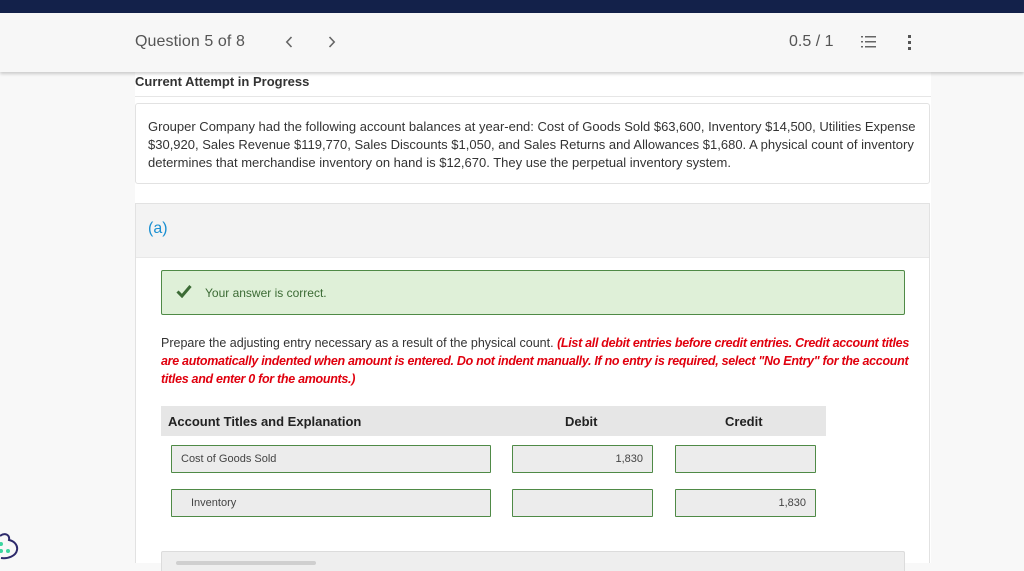 This screenshot has height=571, width=1024. What do you see at coordinates (533, 292) in the screenshot?
I see `correct-answer-alert: Your answer is correct.` at bounding box center [533, 292].